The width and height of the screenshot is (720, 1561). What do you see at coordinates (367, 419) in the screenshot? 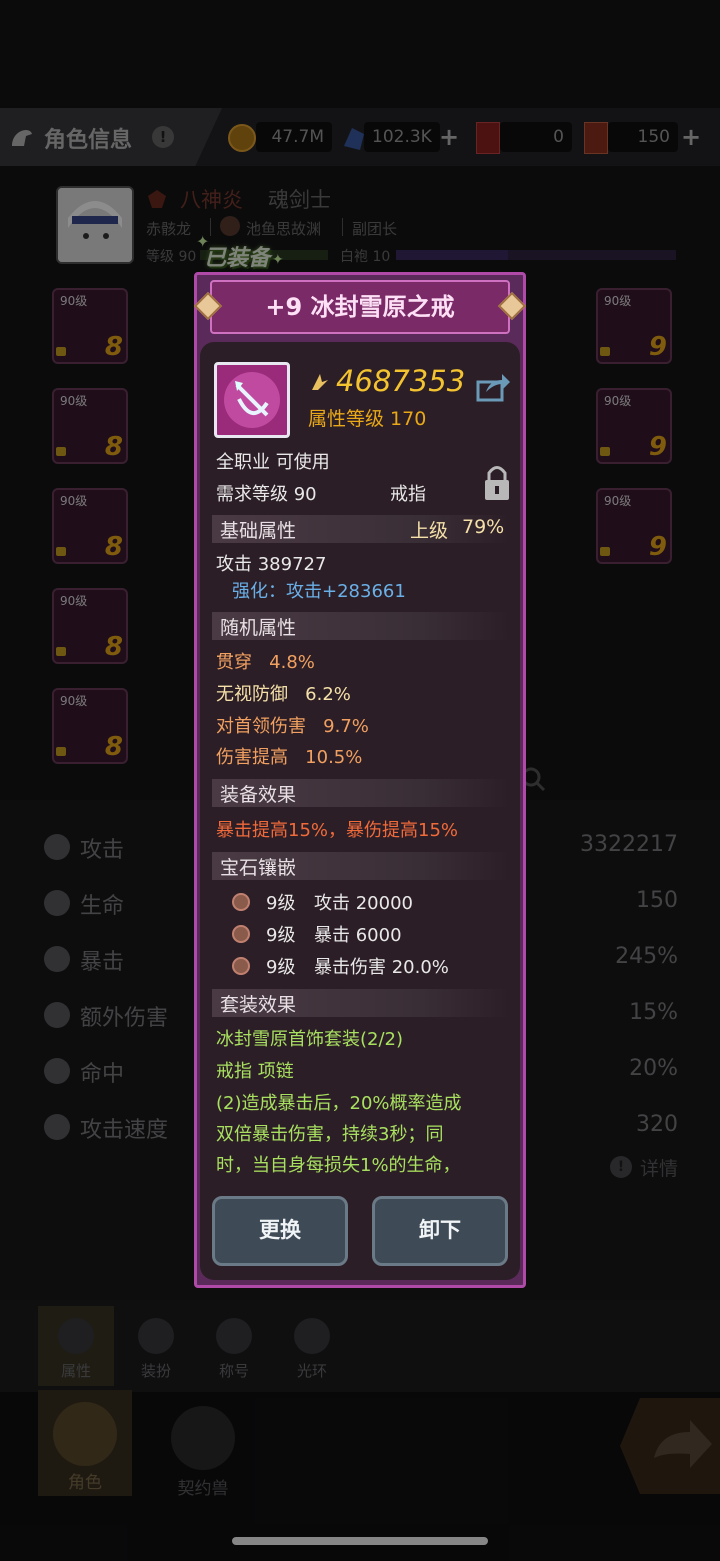
I see `item-attr-level: 属性等级 170` at bounding box center [367, 419].